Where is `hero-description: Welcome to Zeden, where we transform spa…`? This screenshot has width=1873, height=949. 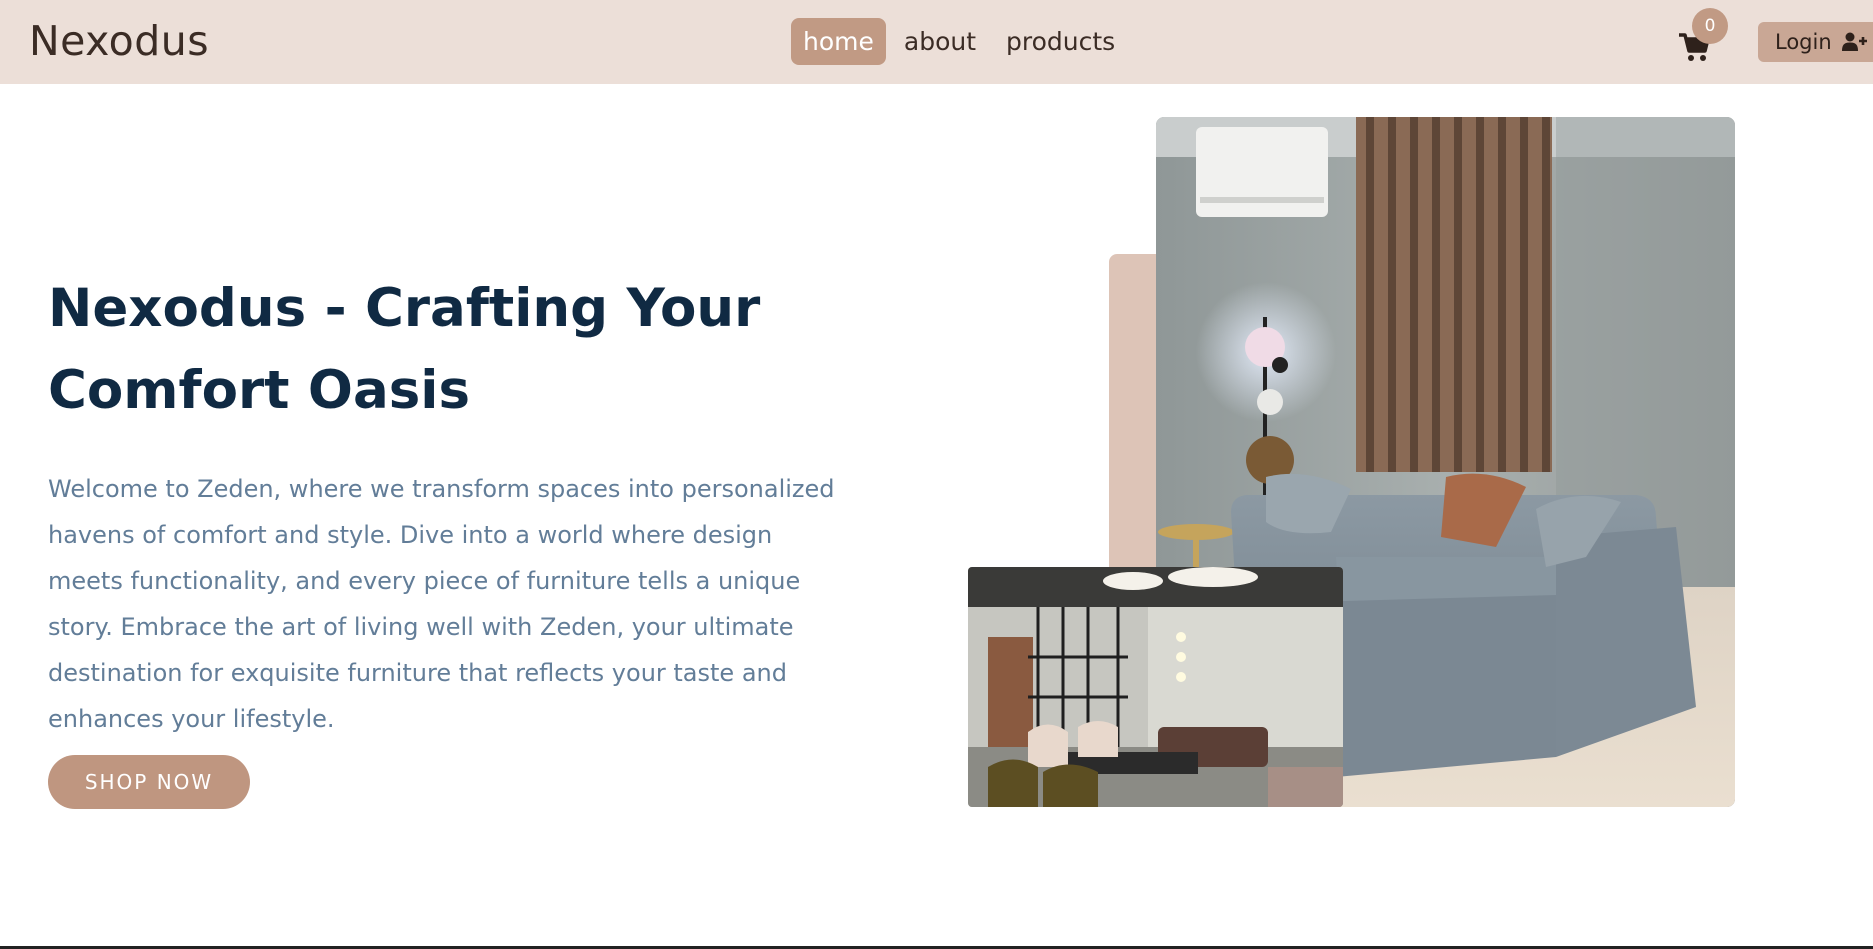
hero-description: Welcome to Zeden, where we transform spa… is located at coordinates (441, 604).